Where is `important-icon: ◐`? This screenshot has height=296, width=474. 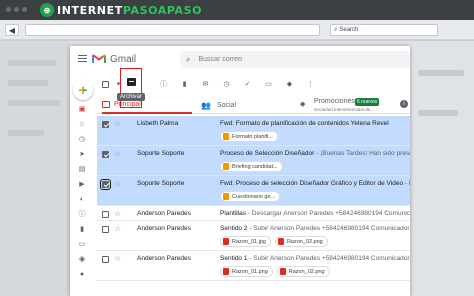
important-icon: ◐ is located at coordinates (82, 199).